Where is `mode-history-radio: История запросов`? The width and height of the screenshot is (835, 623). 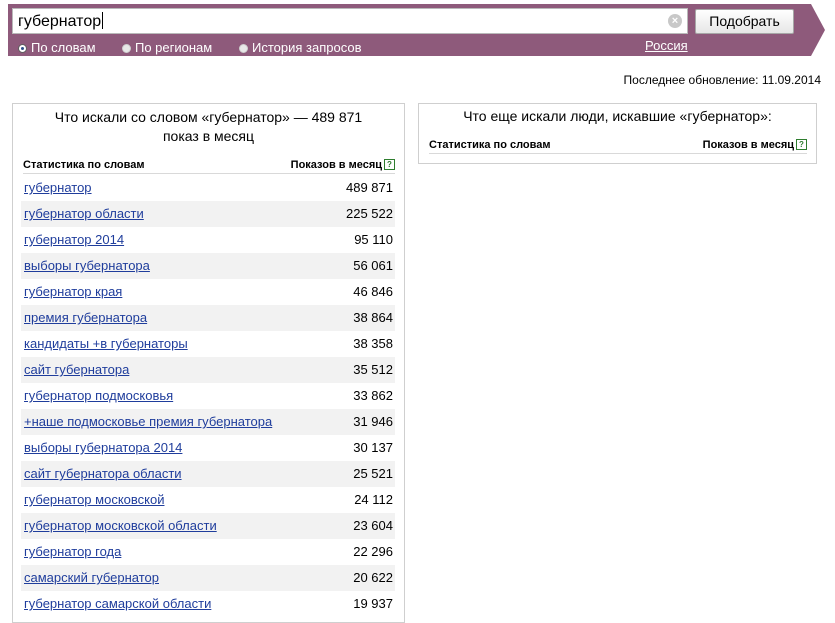
mode-history-radio: История запросов is located at coordinates (300, 47).